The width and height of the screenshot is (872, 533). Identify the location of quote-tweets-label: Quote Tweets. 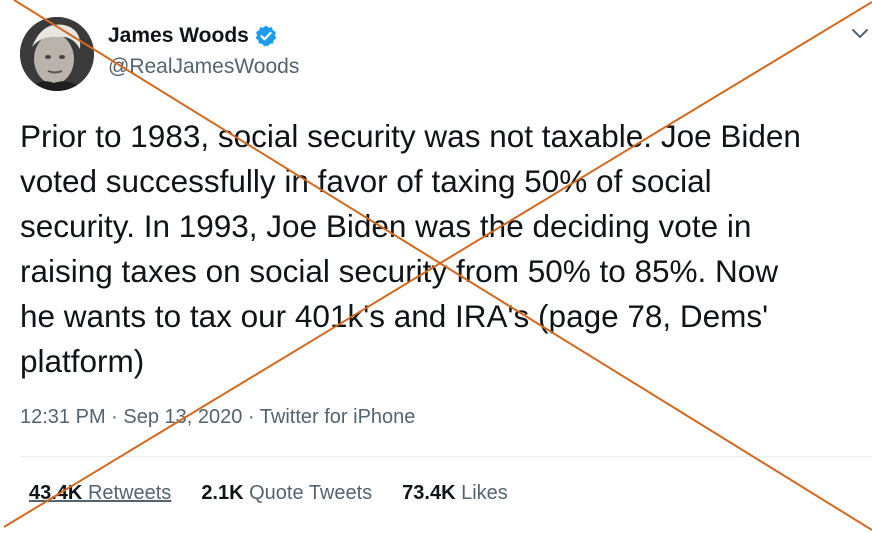
(311, 493).